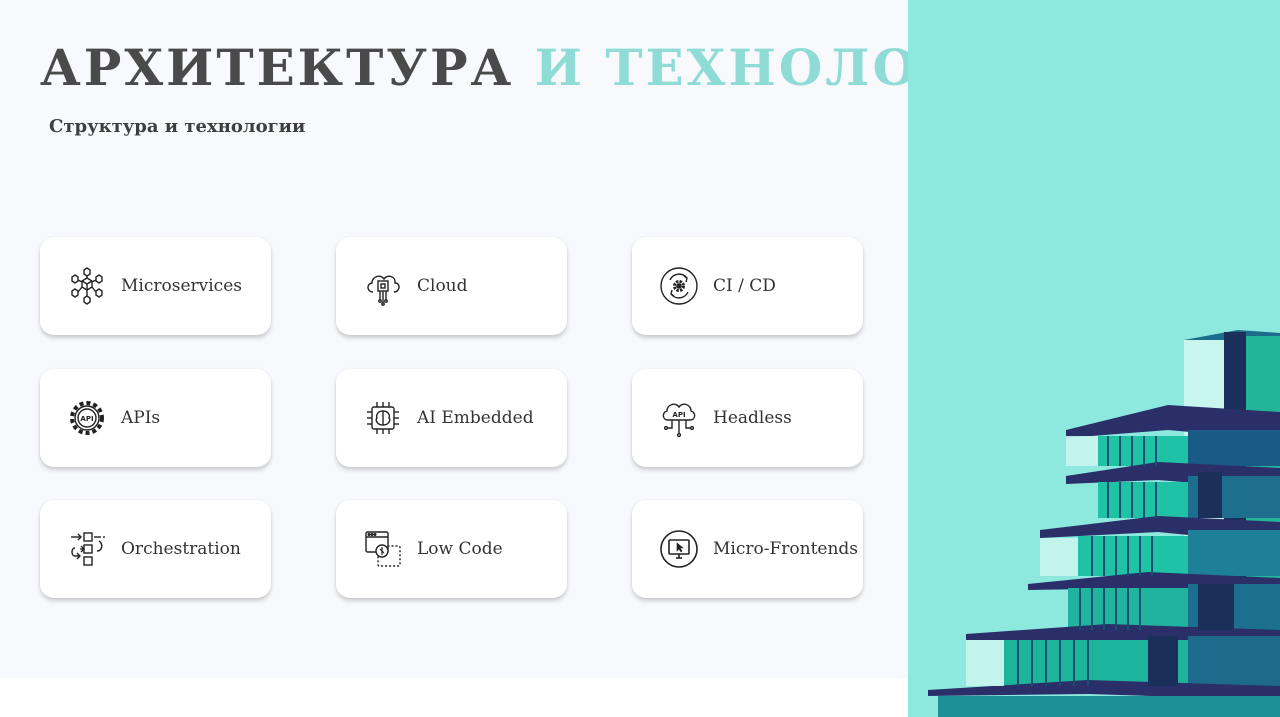 The width and height of the screenshot is (1280, 717). Describe the element at coordinates (786, 549) in the screenshot. I see `card-label: Micro-Frontends` at that location.